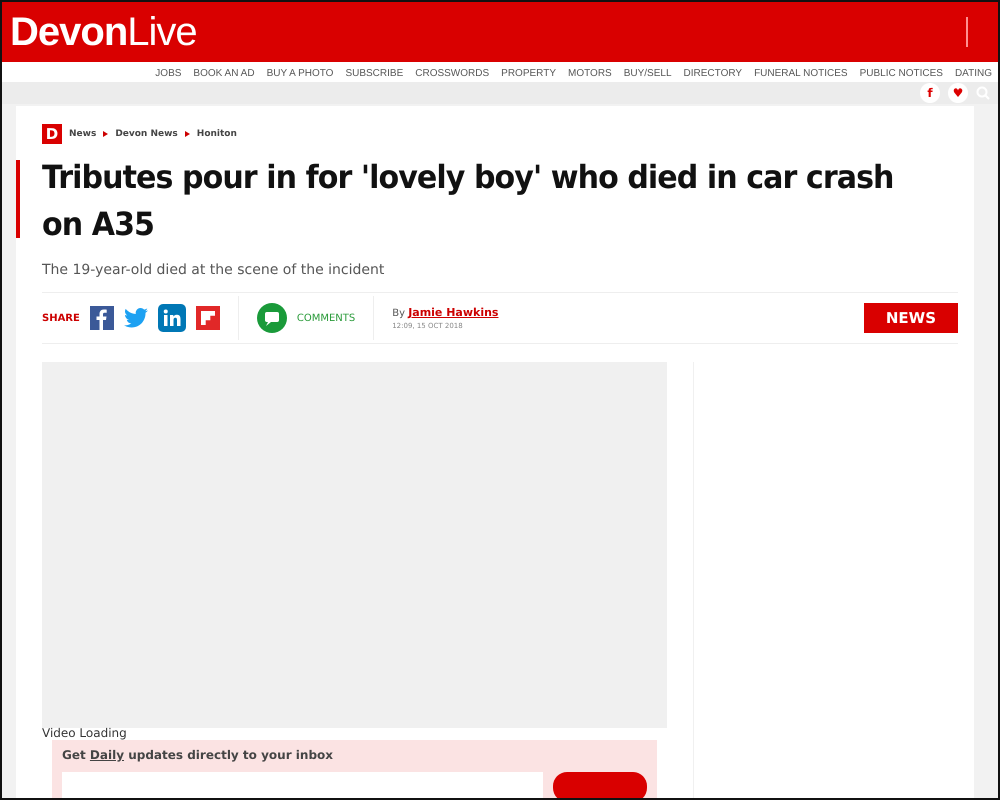 The width and height of the screenshot is (1000, 800). Describe the element at coordinates (271, 318) in the screenshot. I see `comment-icon` at that location.